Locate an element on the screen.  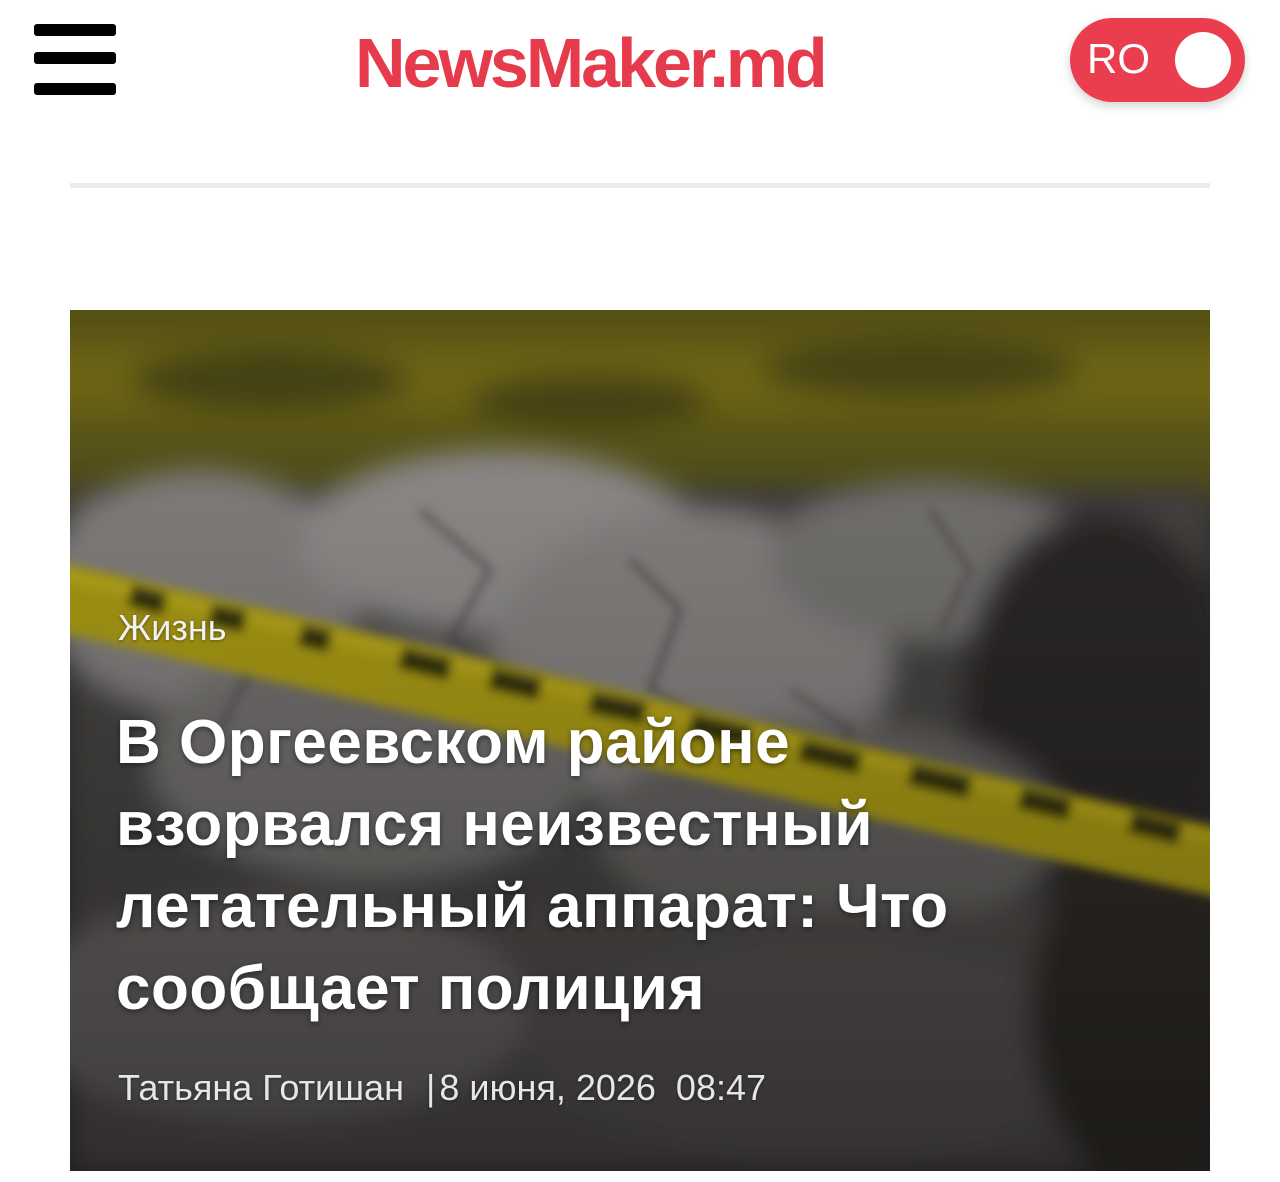
article-time: 08:47 is located at coordinates (721, 1087).